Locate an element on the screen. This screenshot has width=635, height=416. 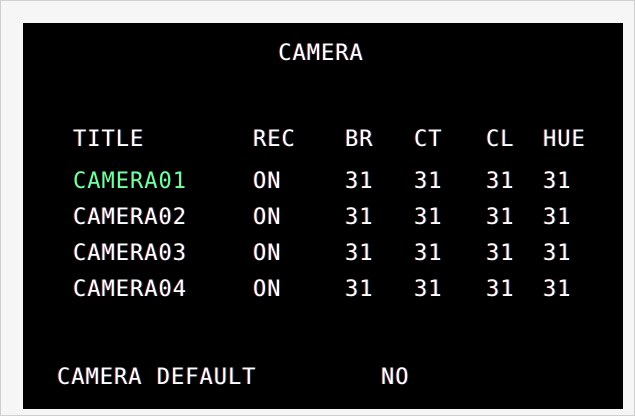
camera02-rec-value: ON is located at coordinates (267, 217).